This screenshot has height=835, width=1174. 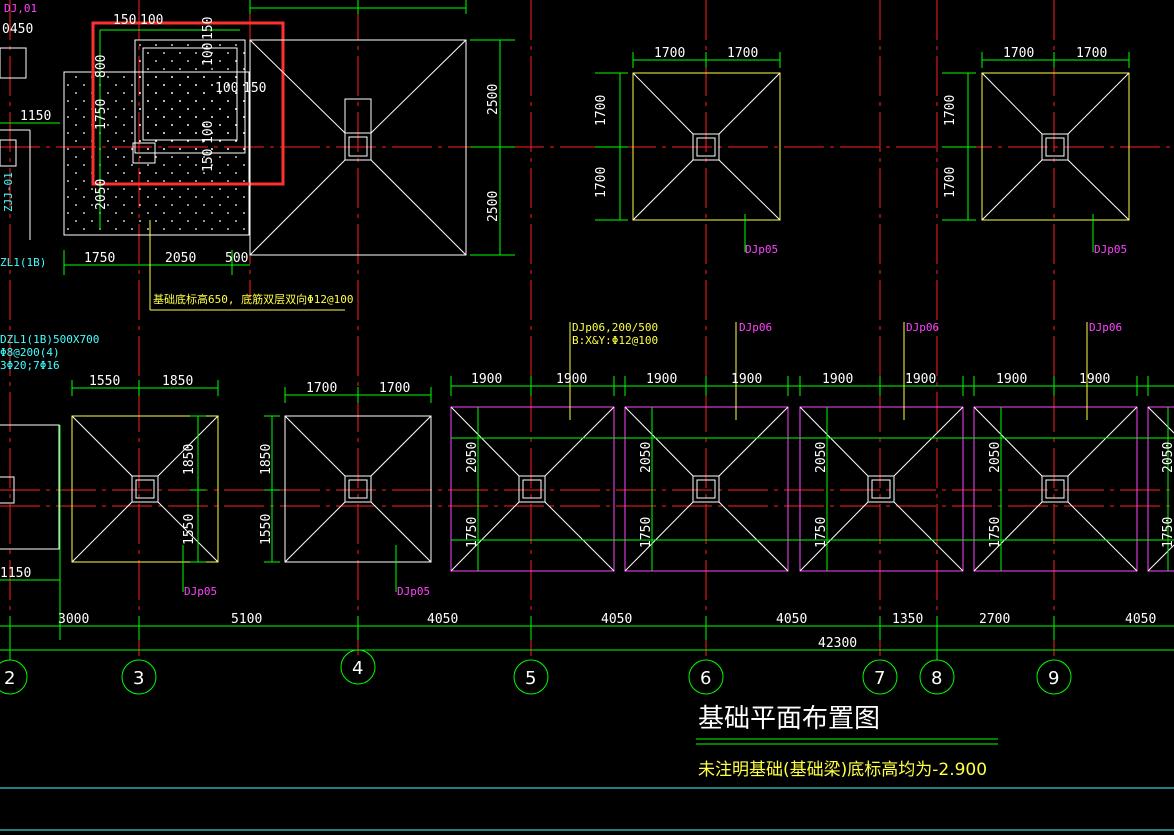 What do you see at coordinates (1053, 678) in the screenshot?
I see `axis-label-9: 9` at bounding box center [1053, 678].